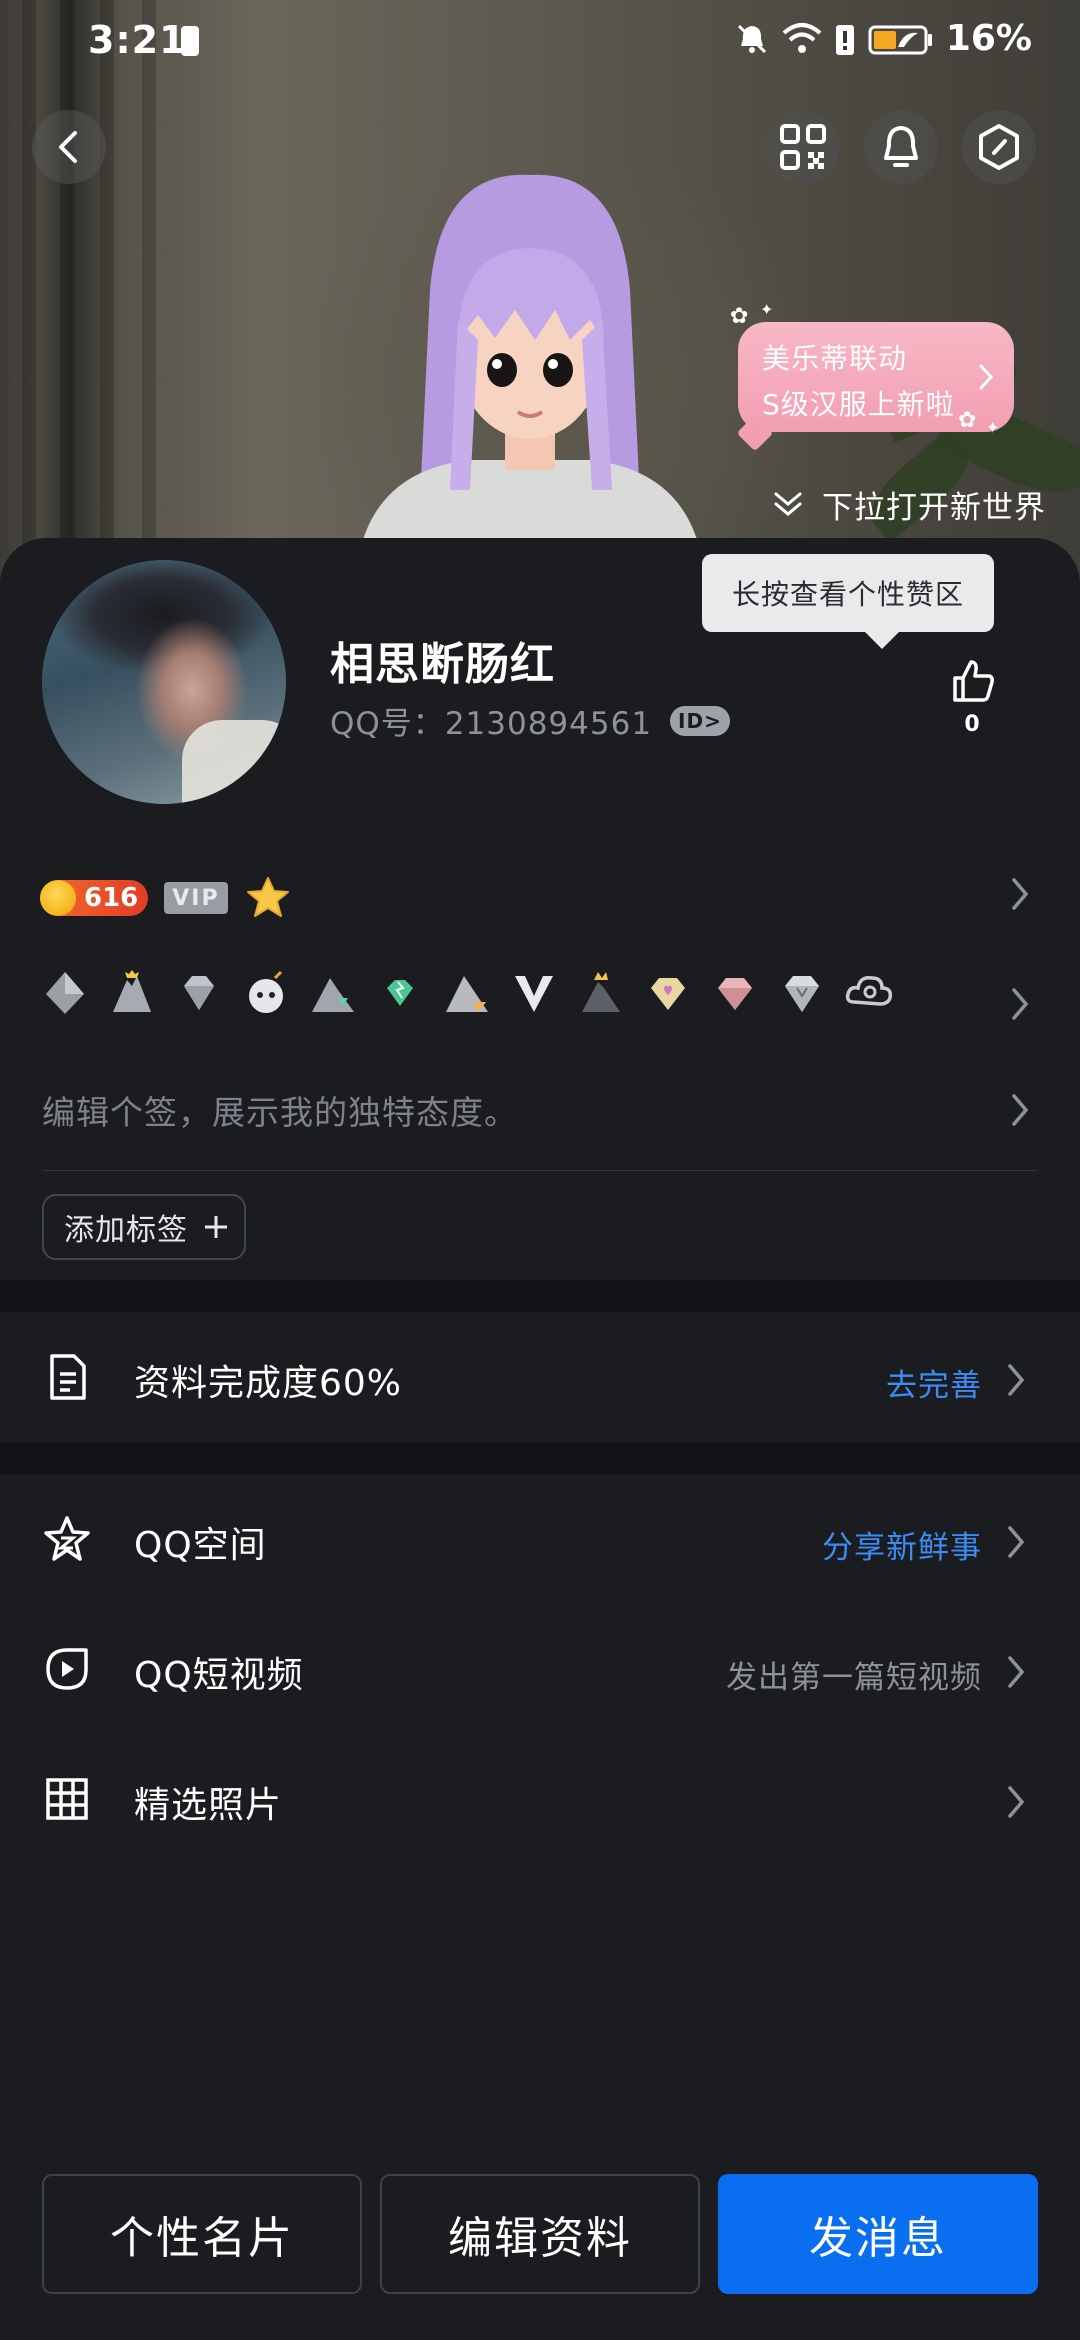 The height and width of the screenshot is (2340, 1080). I want to click on v-badge-icon, so click(534, 994).